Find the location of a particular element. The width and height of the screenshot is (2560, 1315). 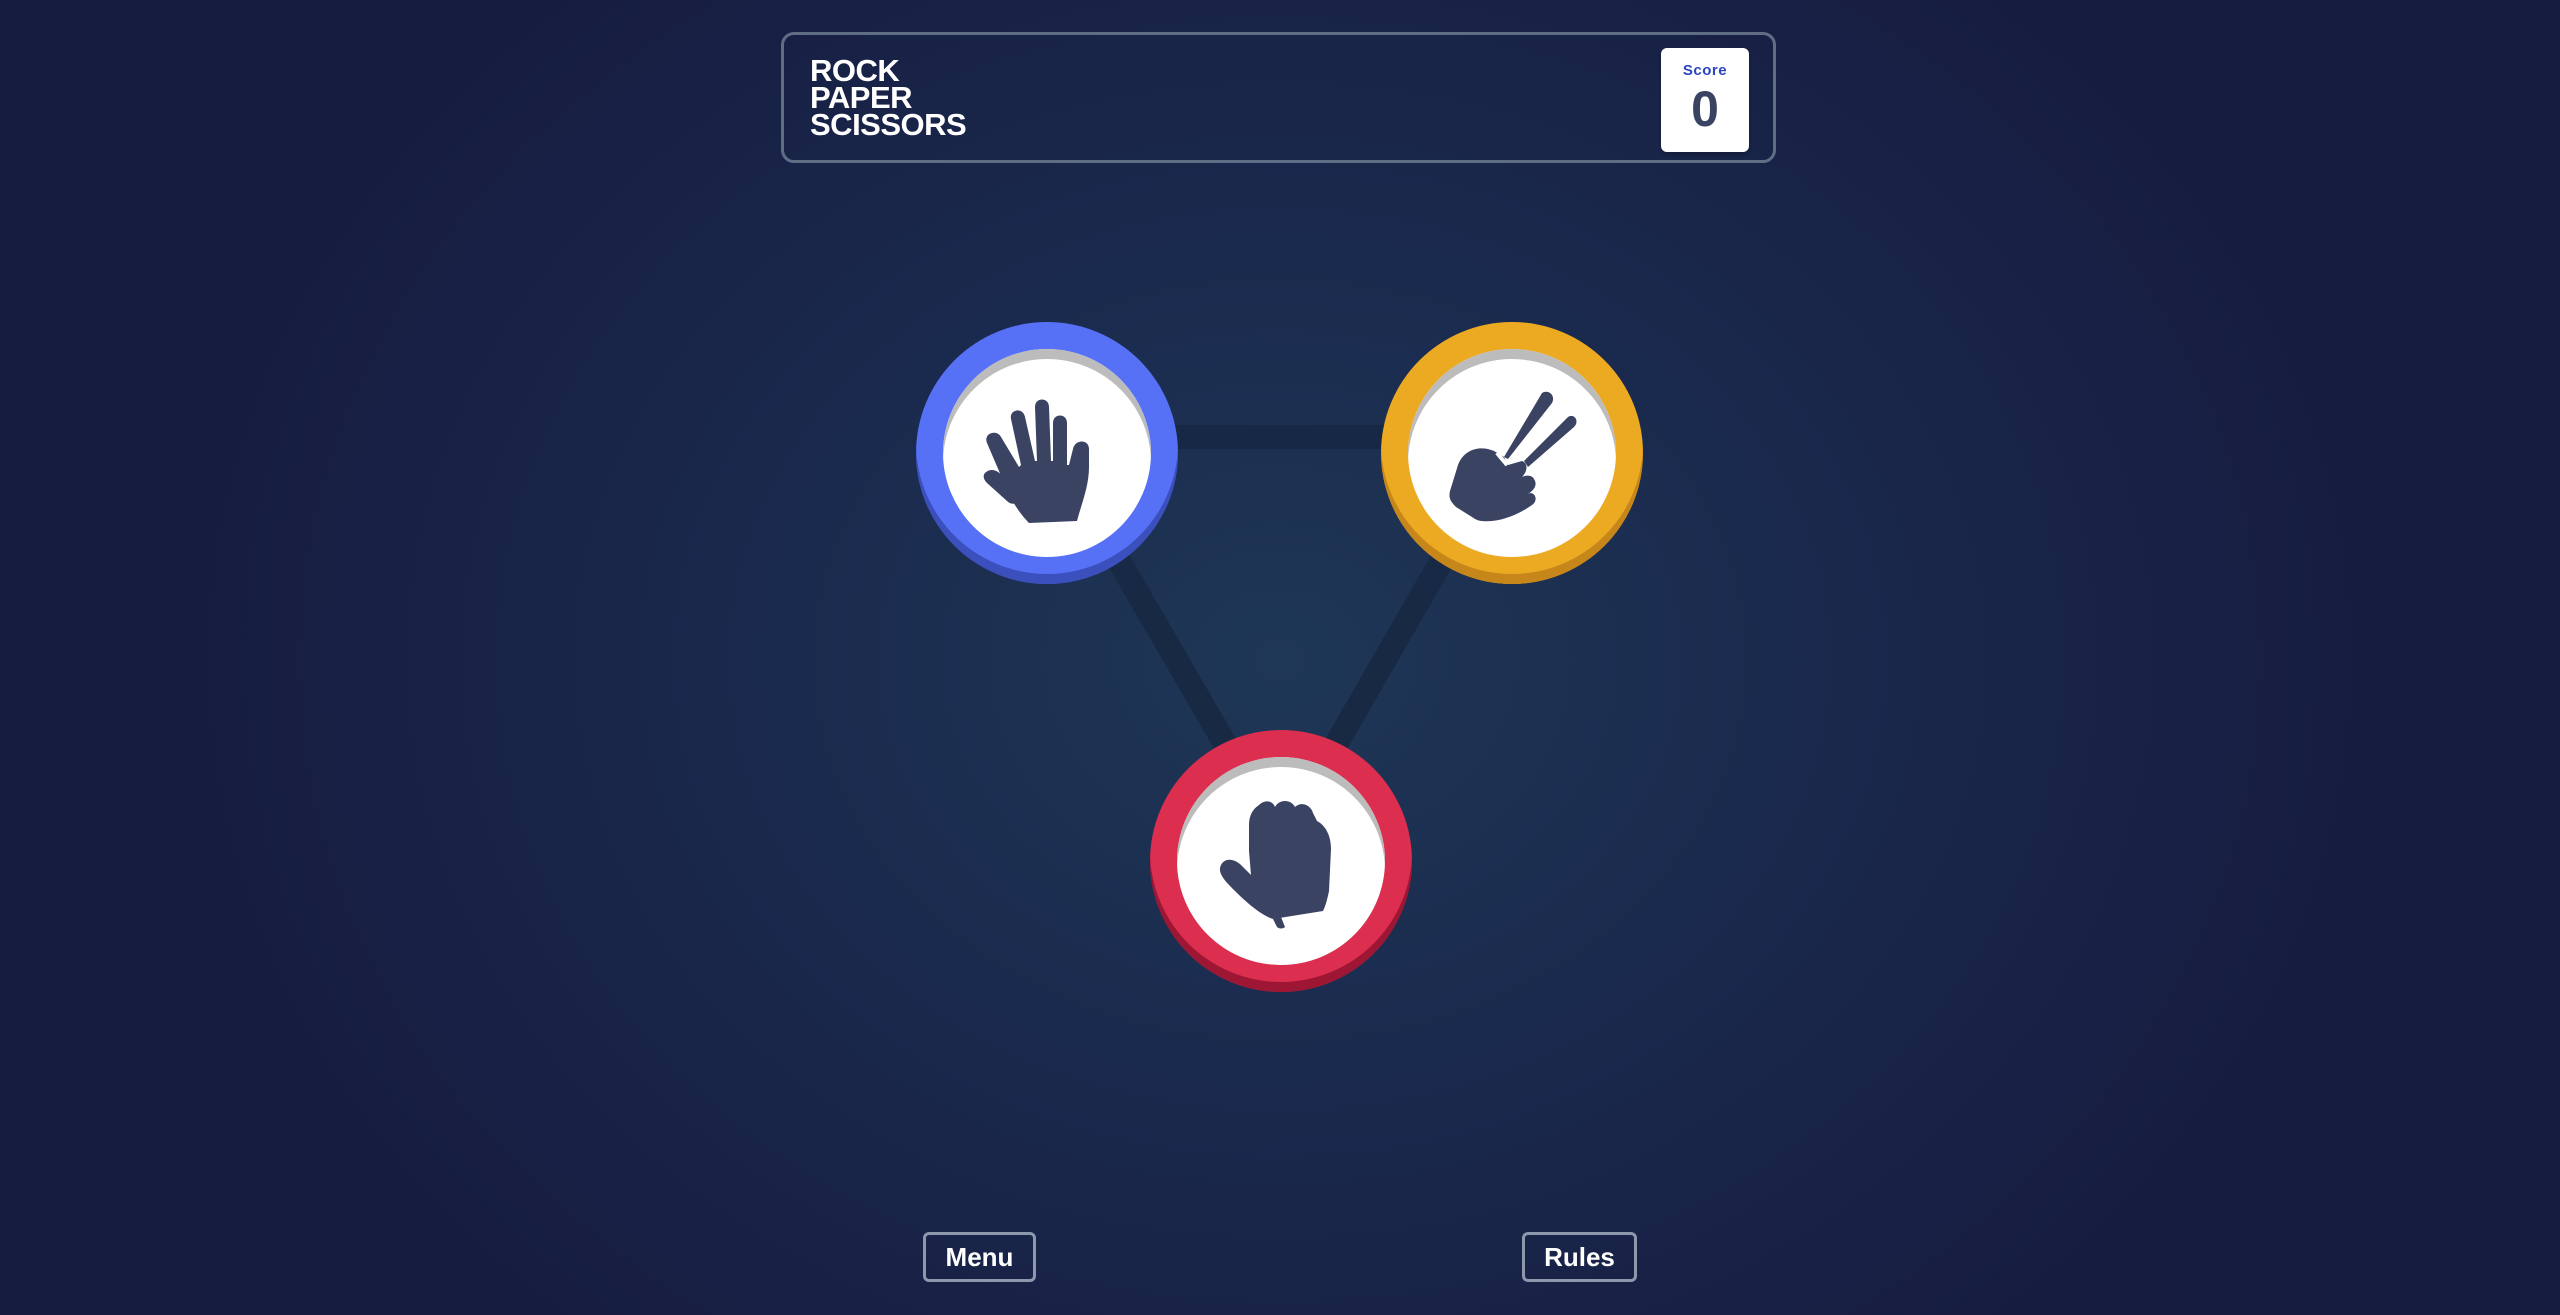

scissors-button is located at coordinates (1512, 453).